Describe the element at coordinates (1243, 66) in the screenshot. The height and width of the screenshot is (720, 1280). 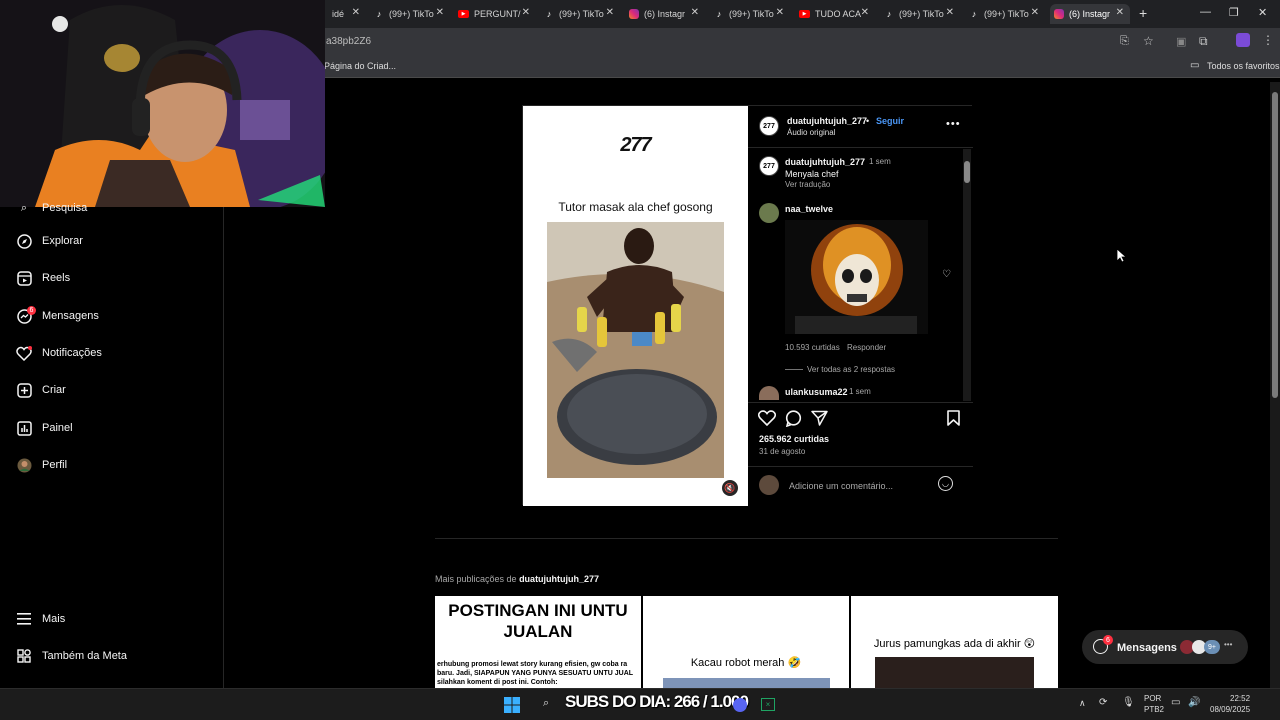
I see `all-favorites: Todos os favoritos` at that location.